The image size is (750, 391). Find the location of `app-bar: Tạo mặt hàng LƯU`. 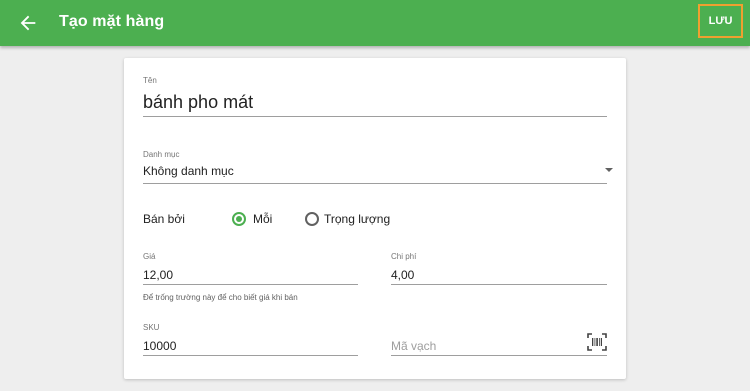

app-bar: Tạo mặt hàng LƯU is located at coordinates (375, 23).